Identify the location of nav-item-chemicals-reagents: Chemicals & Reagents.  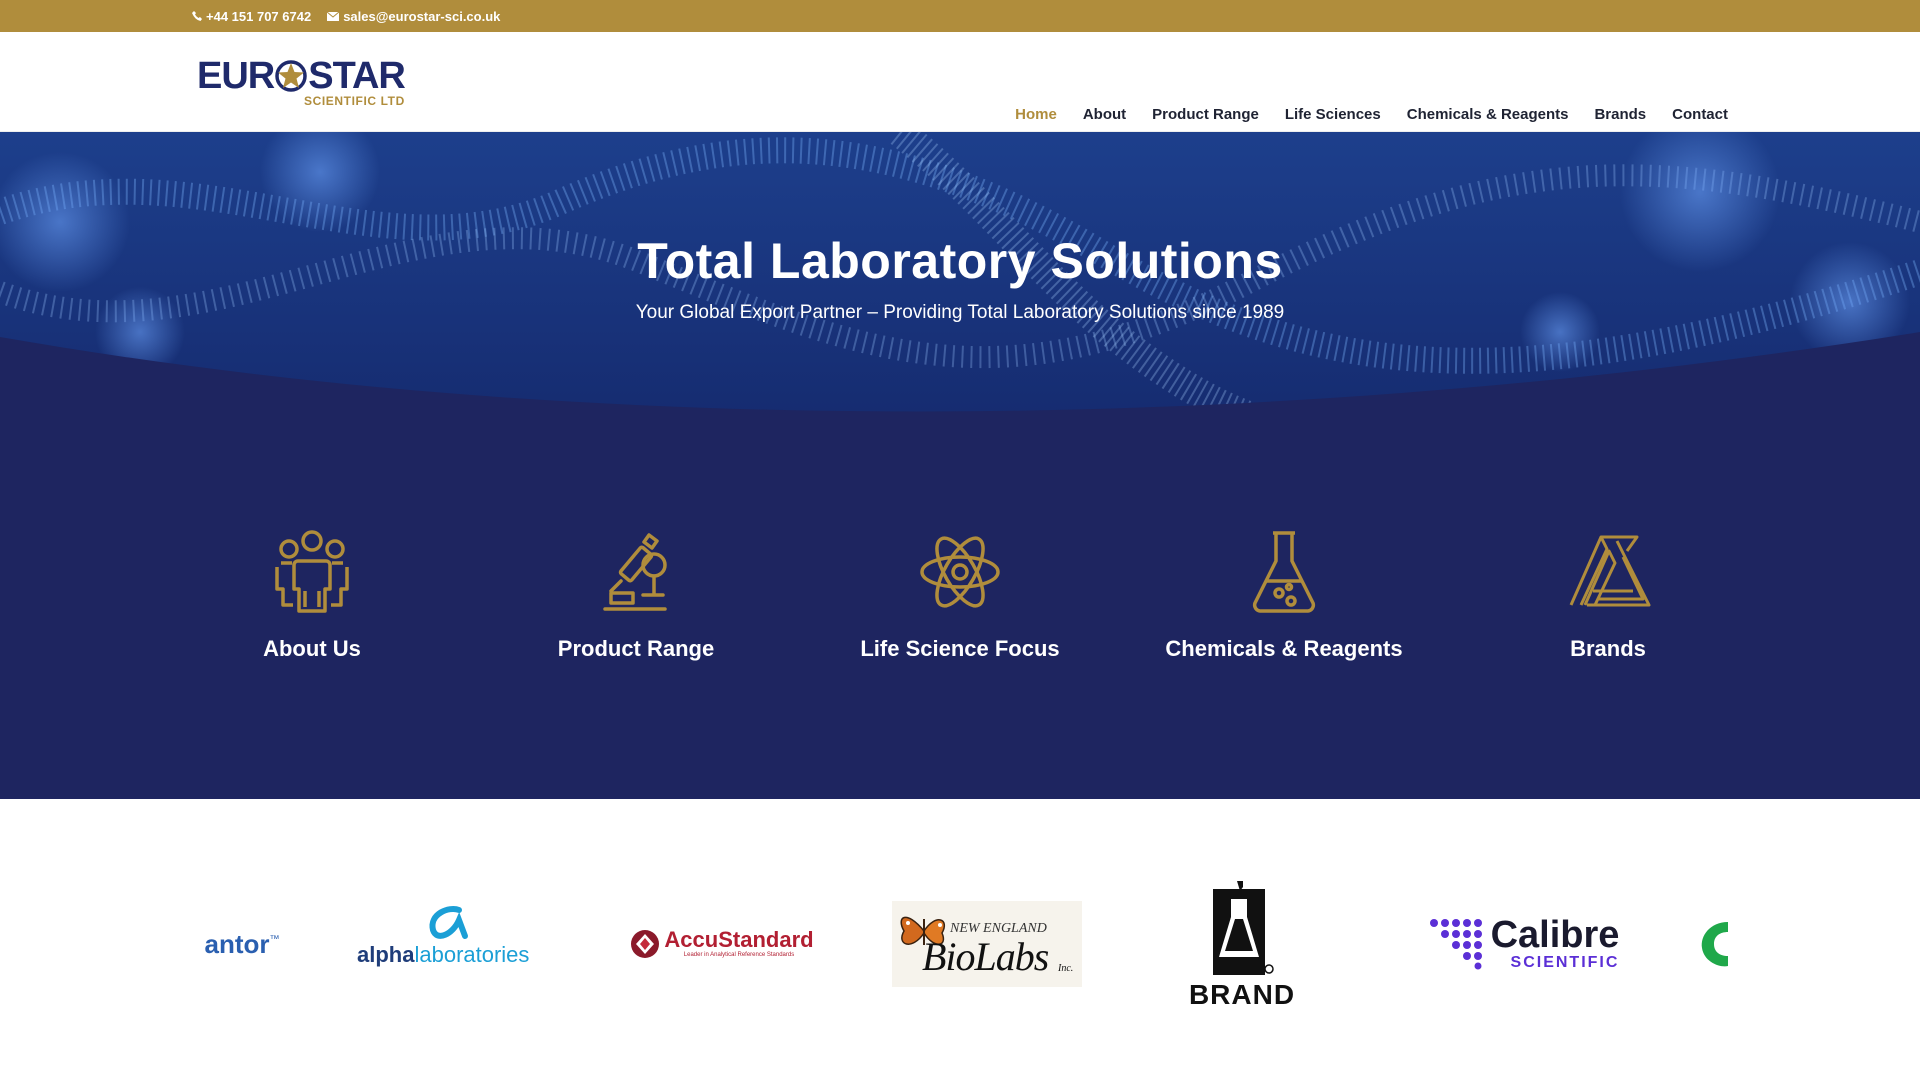
(1488, 114).